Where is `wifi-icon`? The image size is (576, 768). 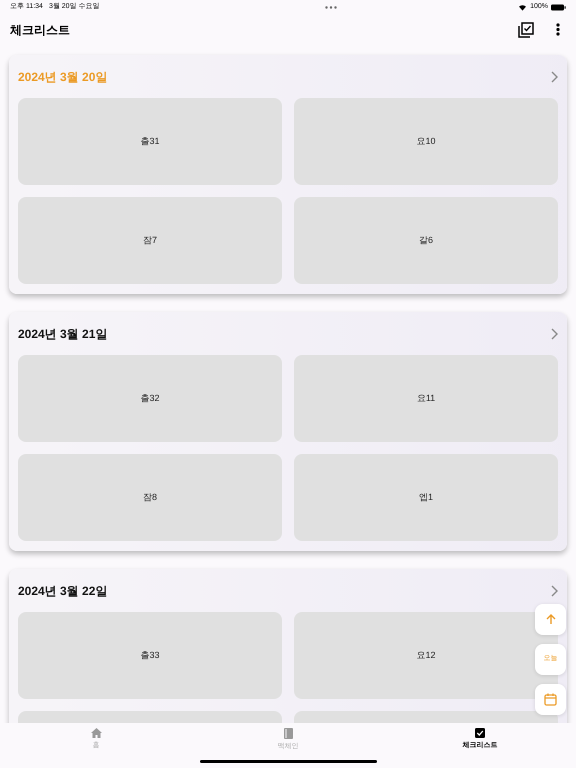
wifi-icon is located at coordinates (523, 7).